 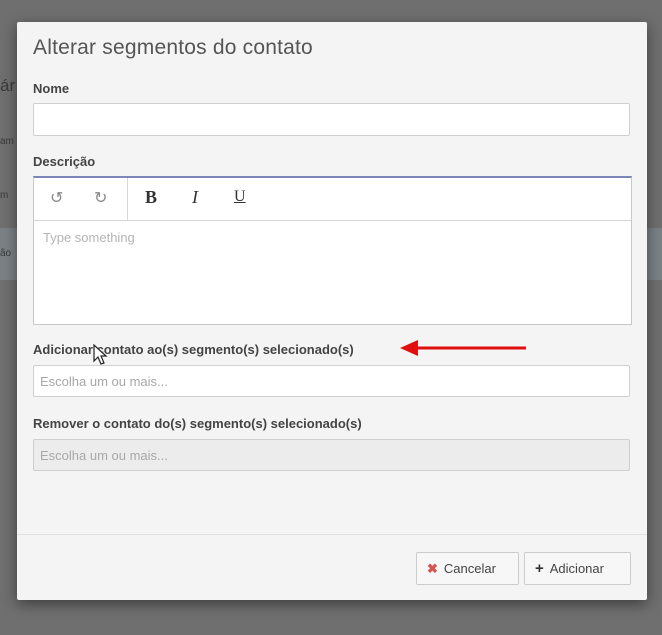 What do you see at coordinates (7, 141) in the screenshot?
I see `background-text: am` at bounding box center [7, 141].